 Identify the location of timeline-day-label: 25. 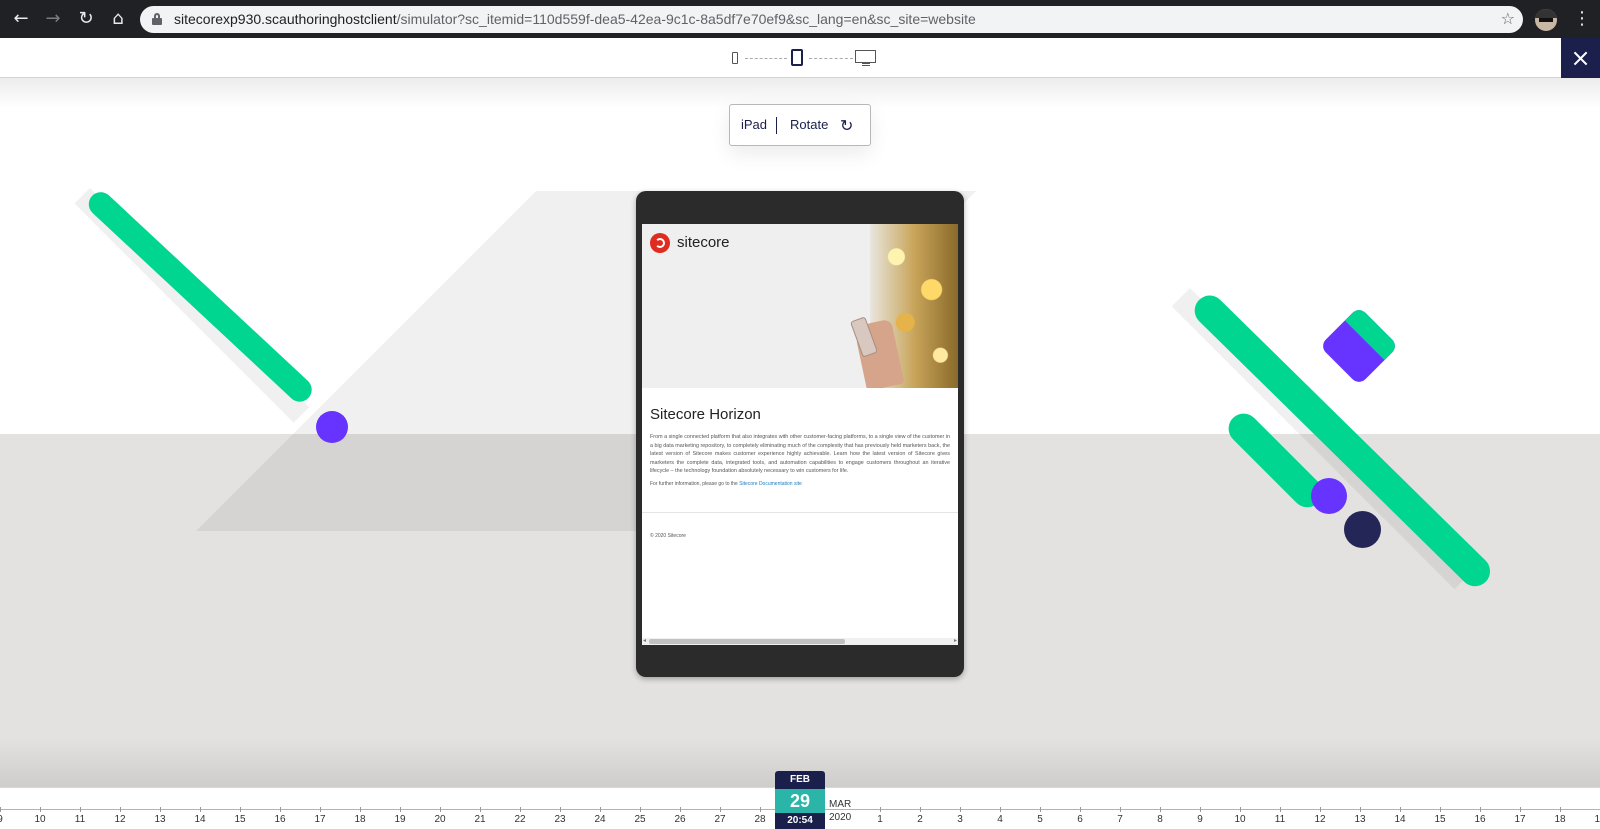
(639, 819).